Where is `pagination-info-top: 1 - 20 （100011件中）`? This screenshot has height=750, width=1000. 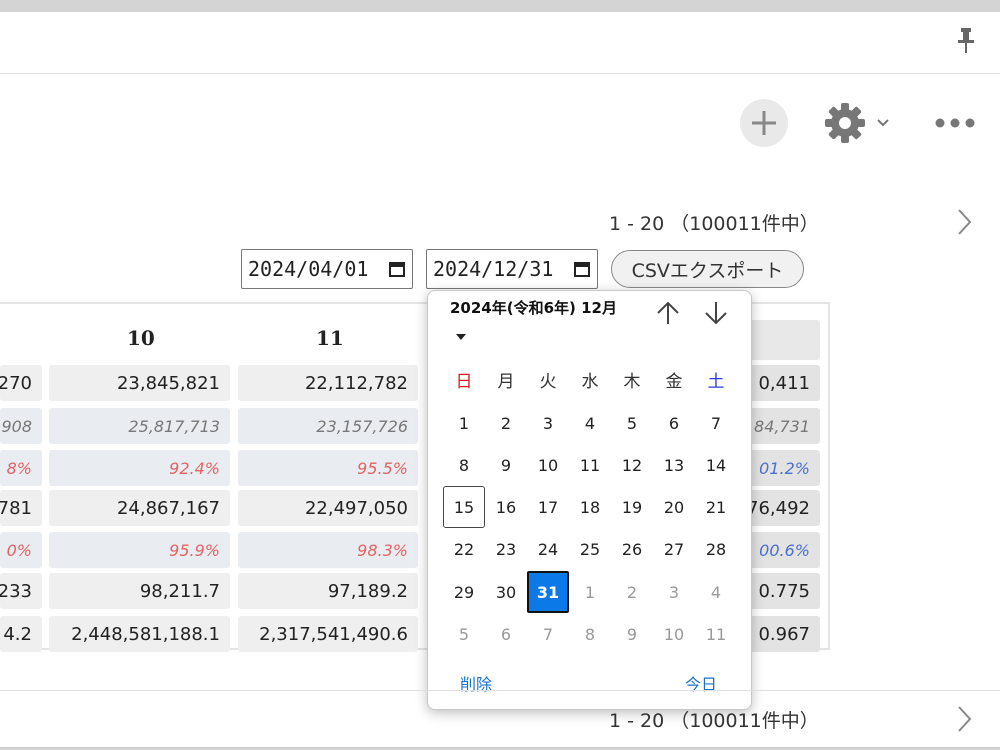 pagination-info-top: 1 - 20 （100011件中） is located at coordinates (714, 224).